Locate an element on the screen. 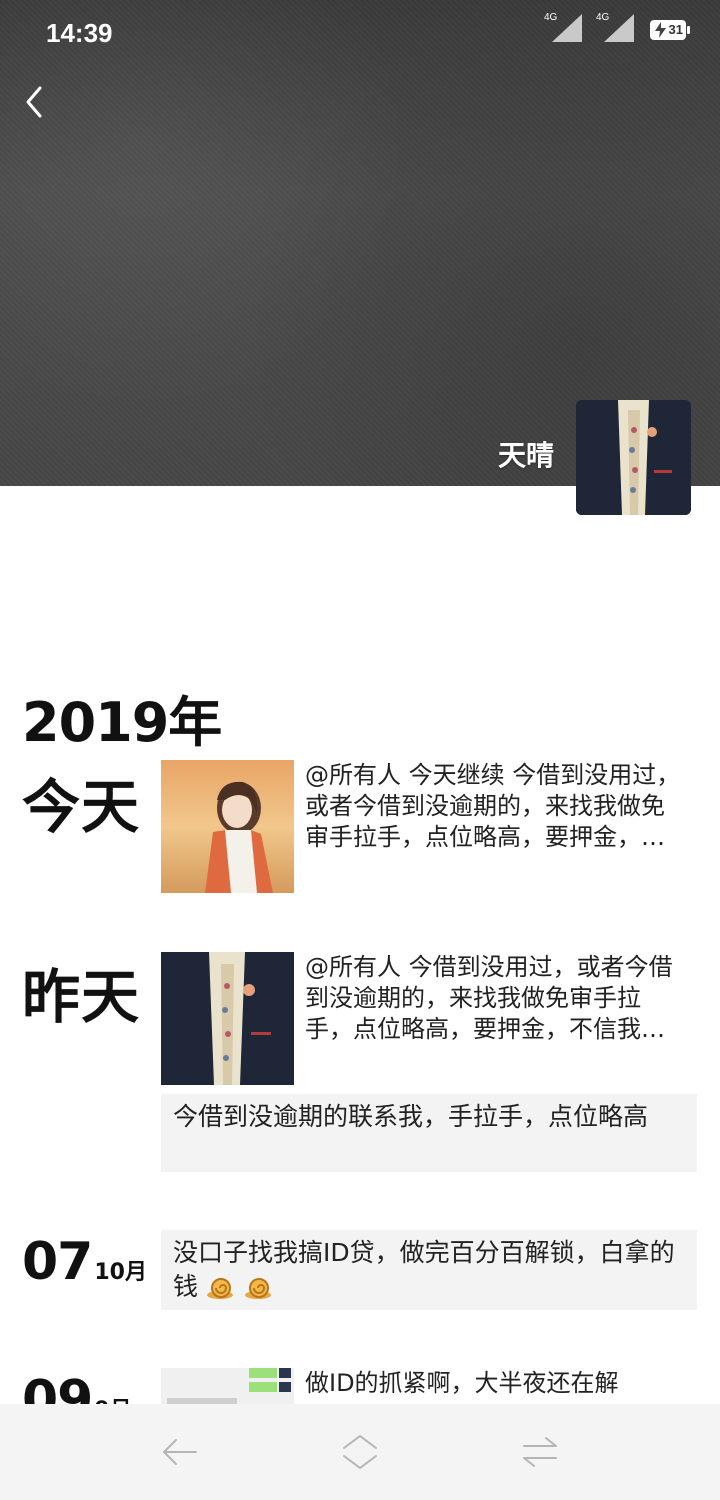  recent-apps-gesture-icon is located at coordinates (540, 1452).